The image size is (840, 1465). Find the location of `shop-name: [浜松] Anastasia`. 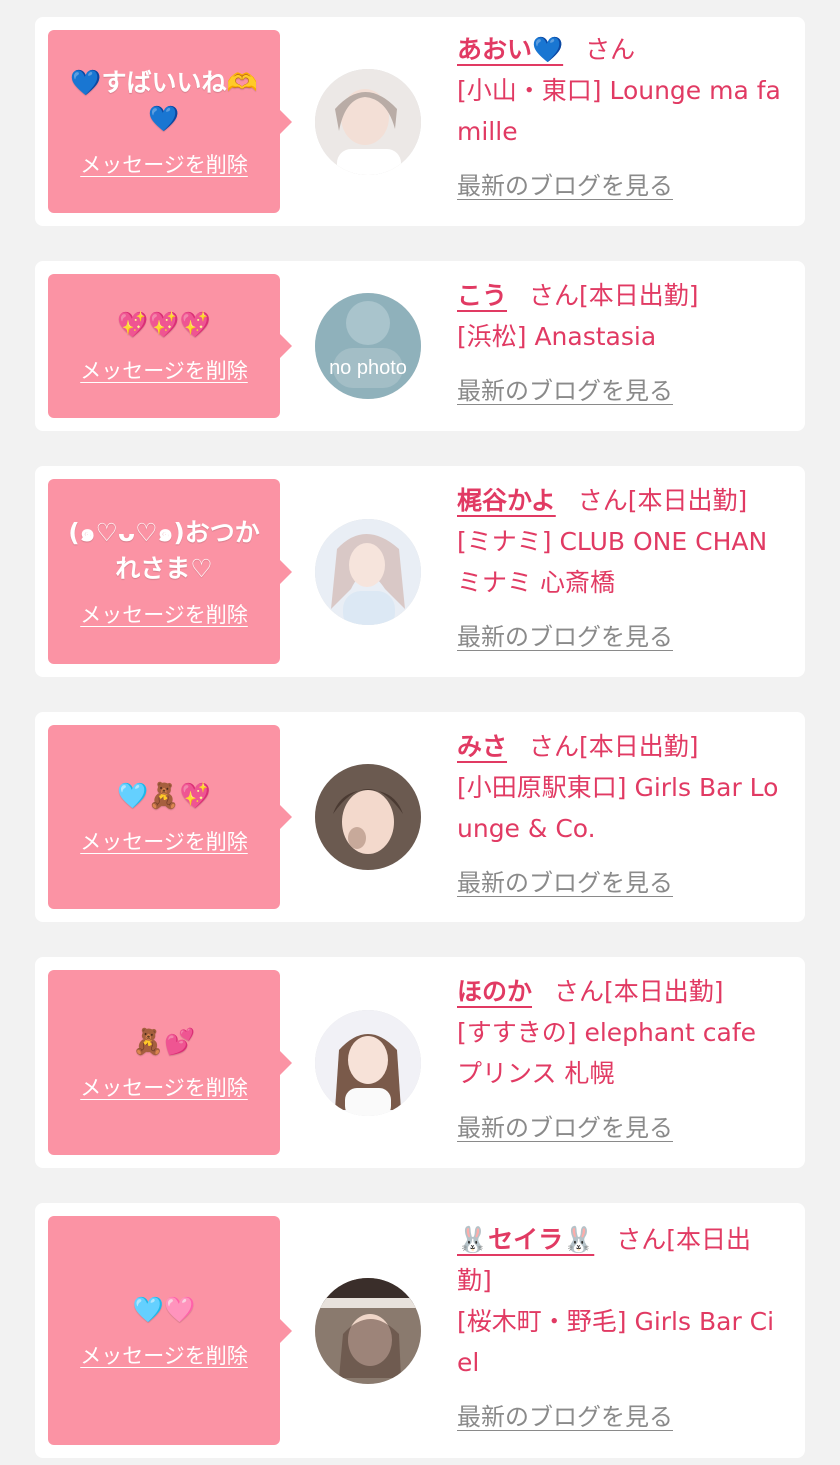

shop-name: [浜松] Anastasia is located at coordinates (557, 336).